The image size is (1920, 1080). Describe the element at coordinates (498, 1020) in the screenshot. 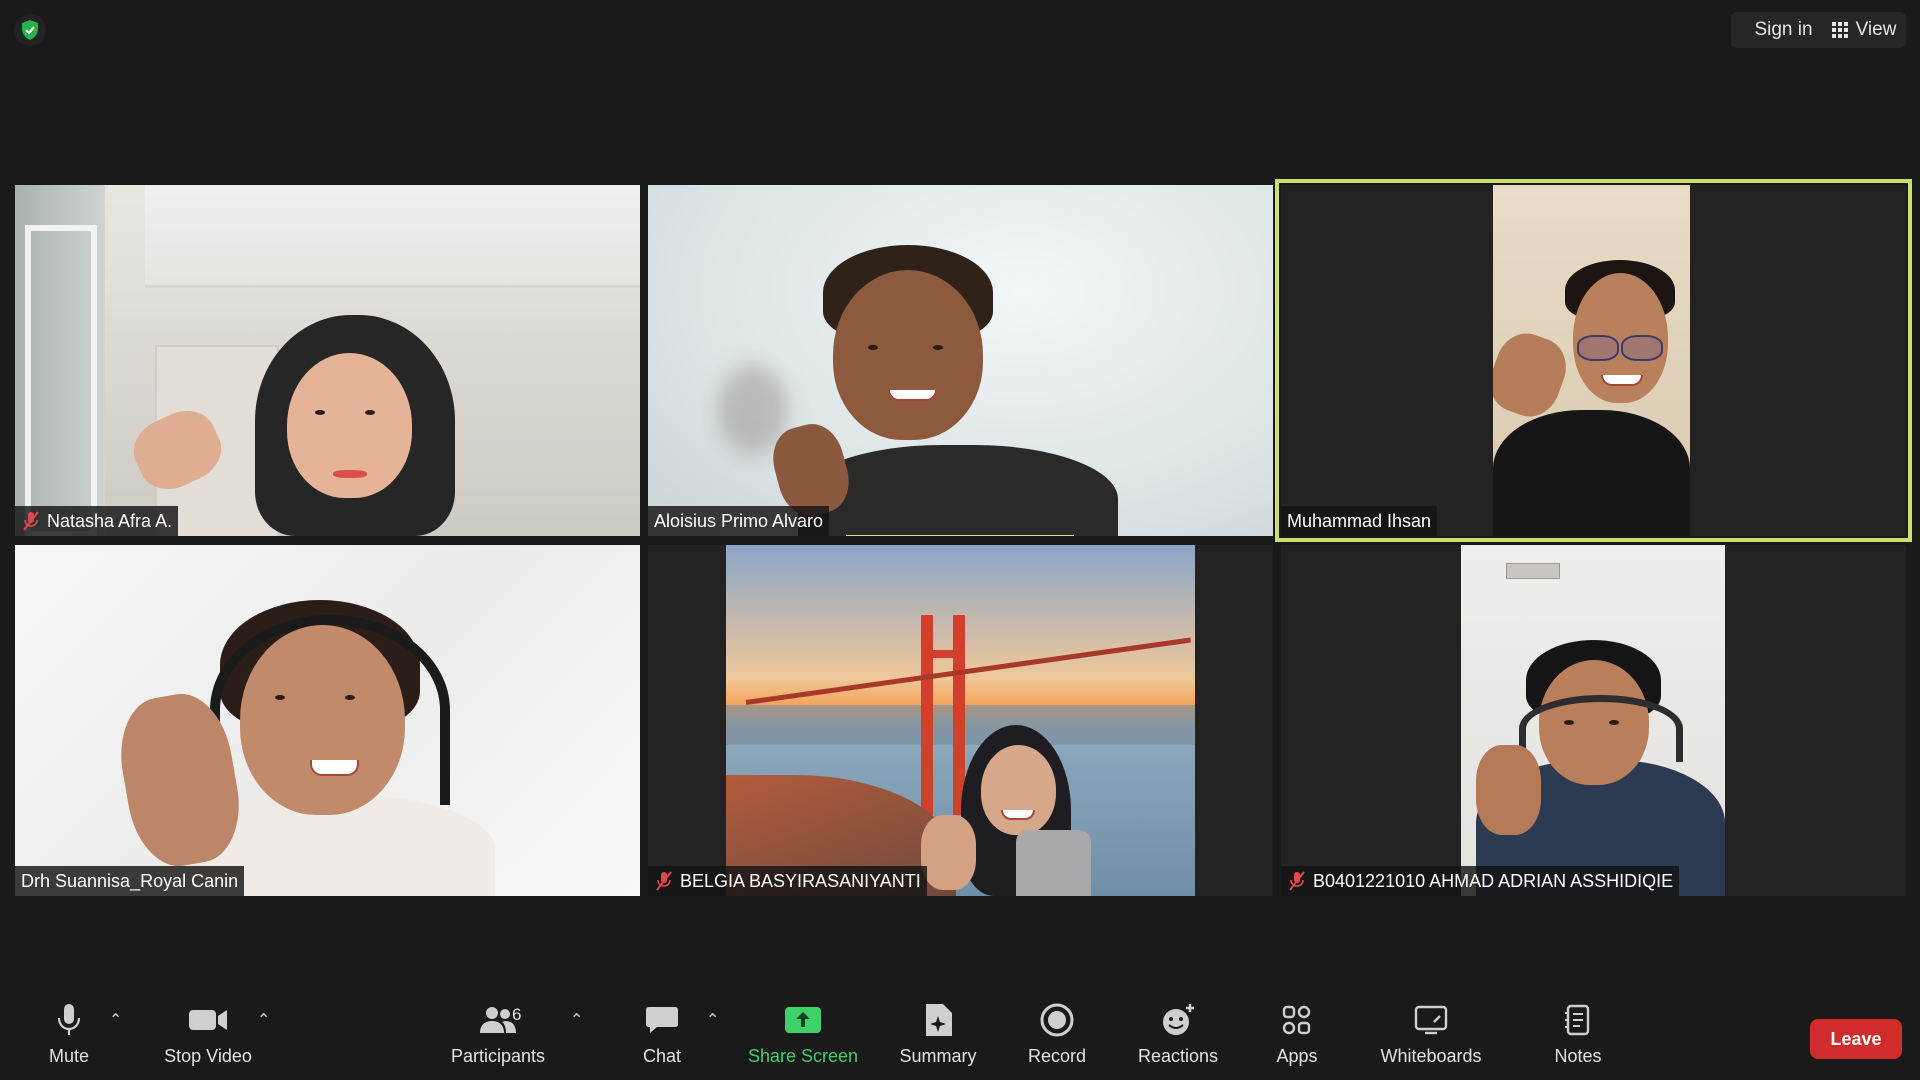

I see `participants-icon: 6` at that location.